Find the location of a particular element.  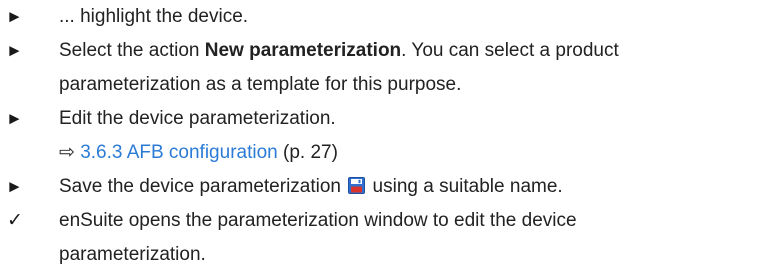

step-text: ... highlight the device. is located at coordinates (409, 17).